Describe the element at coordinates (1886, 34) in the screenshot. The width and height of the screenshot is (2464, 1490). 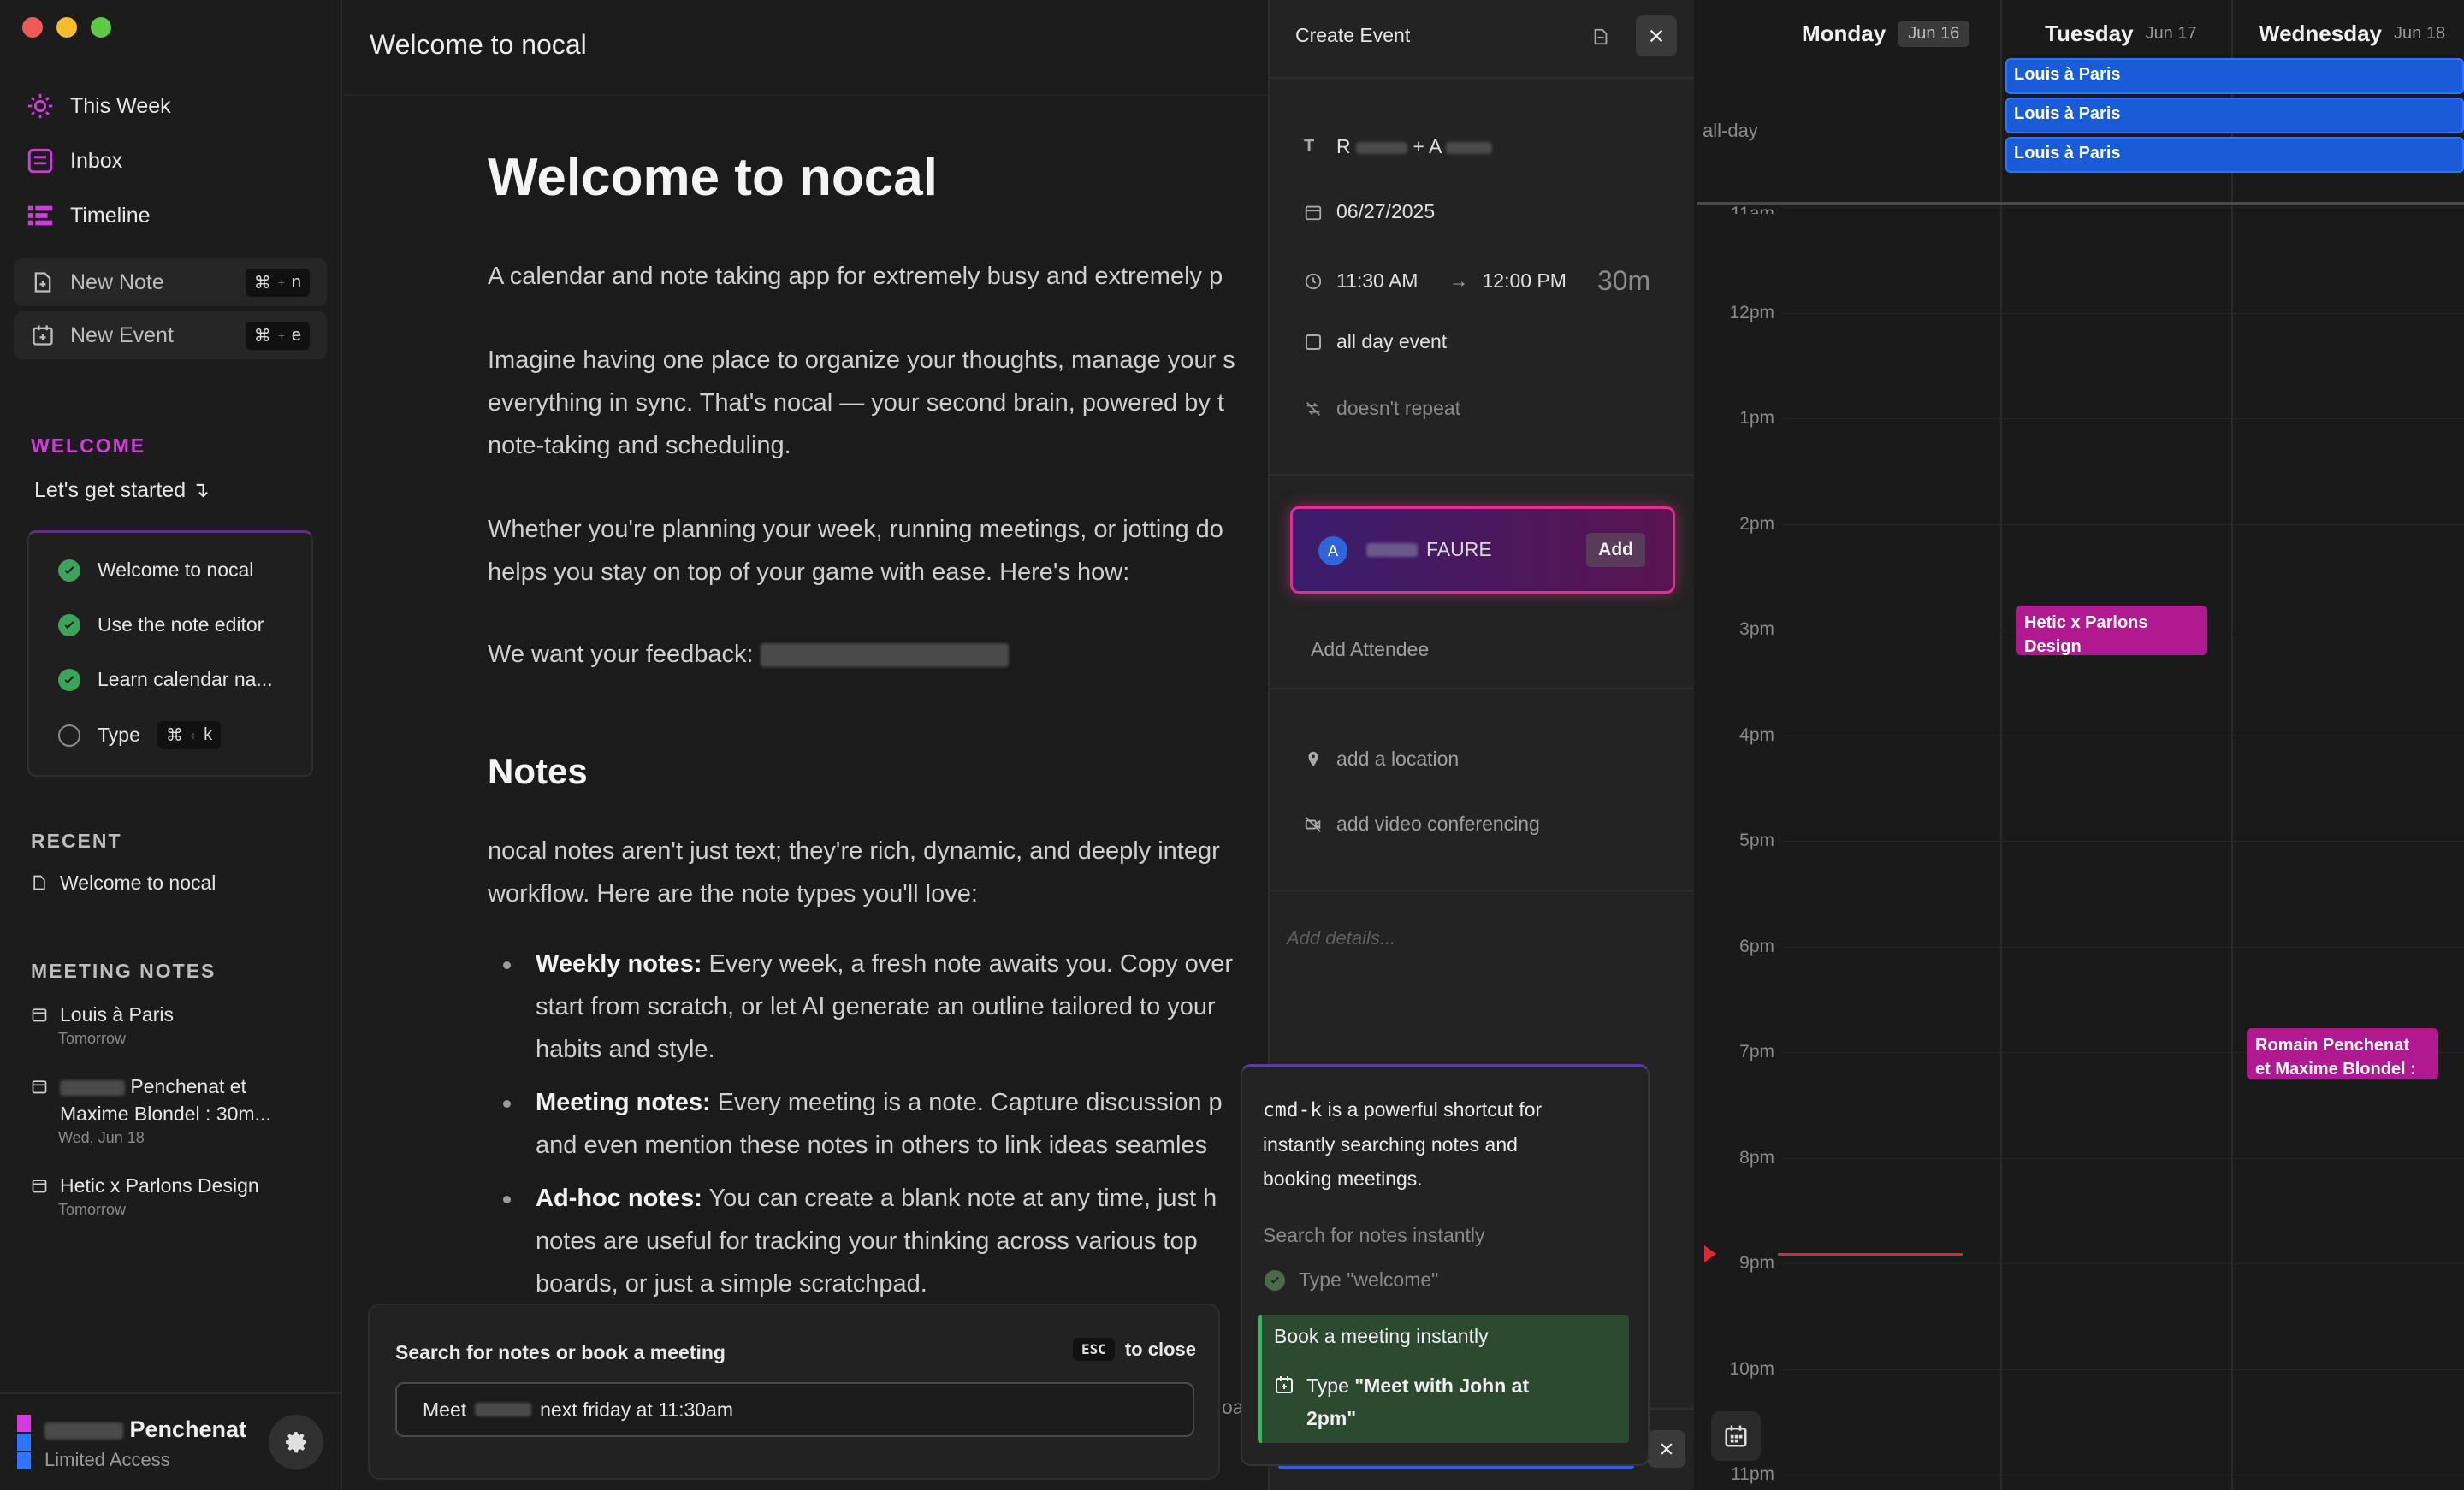
I see `day-header-monday: Monday Jun 16` at that location.